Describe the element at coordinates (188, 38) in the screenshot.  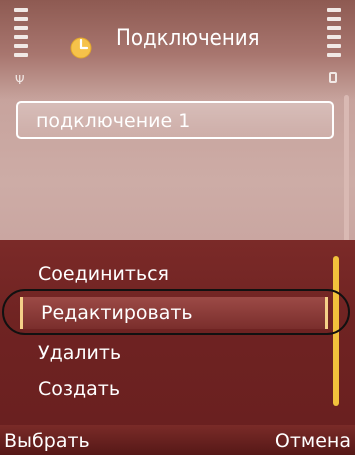
I see `page-title: Подключения` at that location.